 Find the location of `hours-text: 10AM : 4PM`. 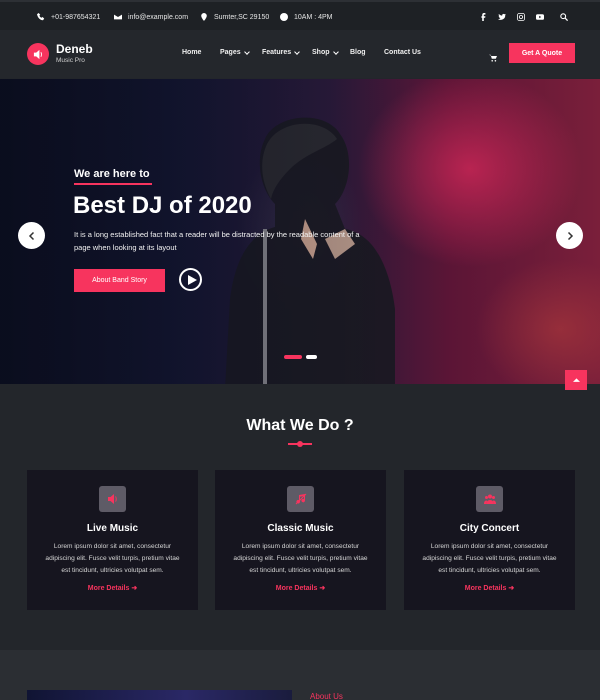

hours-text: 10AM : 4PM is located at coordinates (313, 17).